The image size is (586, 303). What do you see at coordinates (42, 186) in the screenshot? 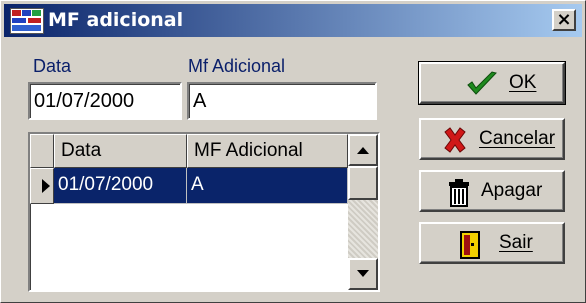
I see `row-indicator` at bounding box center [42, 186].